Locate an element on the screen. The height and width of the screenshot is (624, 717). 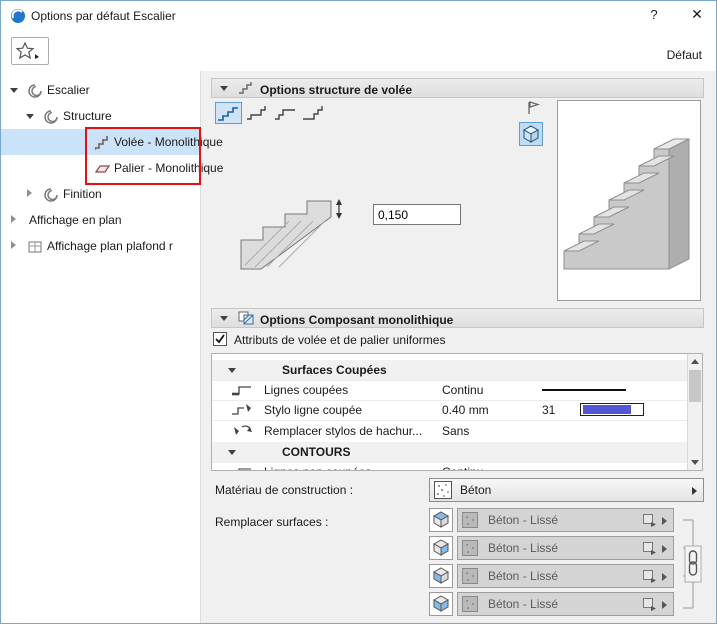
scroll-up-button is located at coordinates (695, 361).